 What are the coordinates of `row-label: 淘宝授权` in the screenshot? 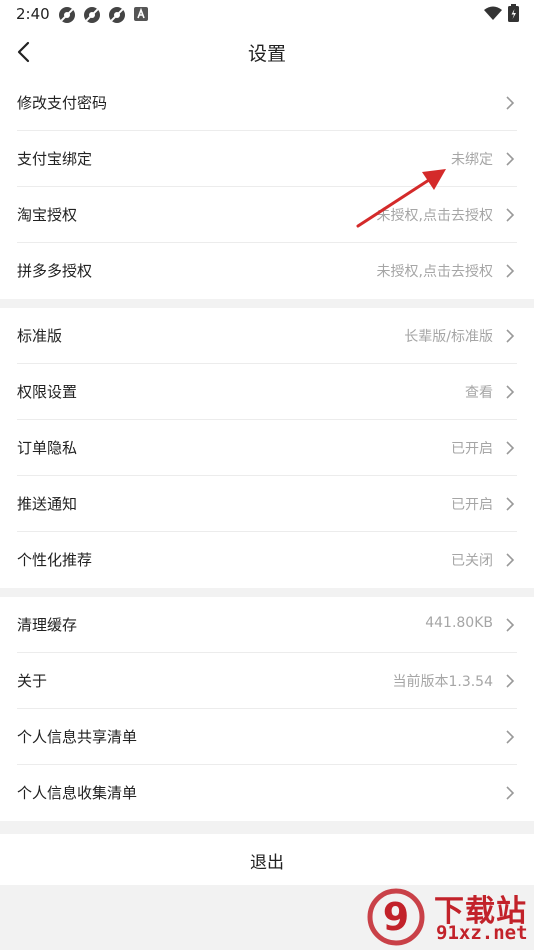 It's located at (47, 215).